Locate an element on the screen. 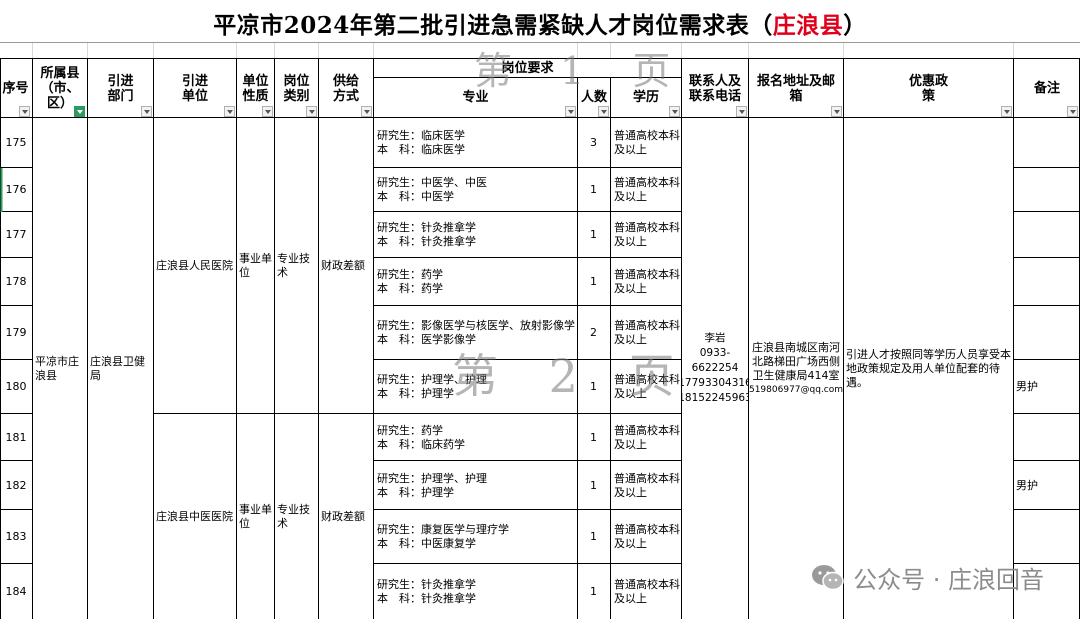 The height and width of the screenshot is (619, 1080). cell-major: 研究生：药学 本 科：药学 is located at coordinates (475, 282).